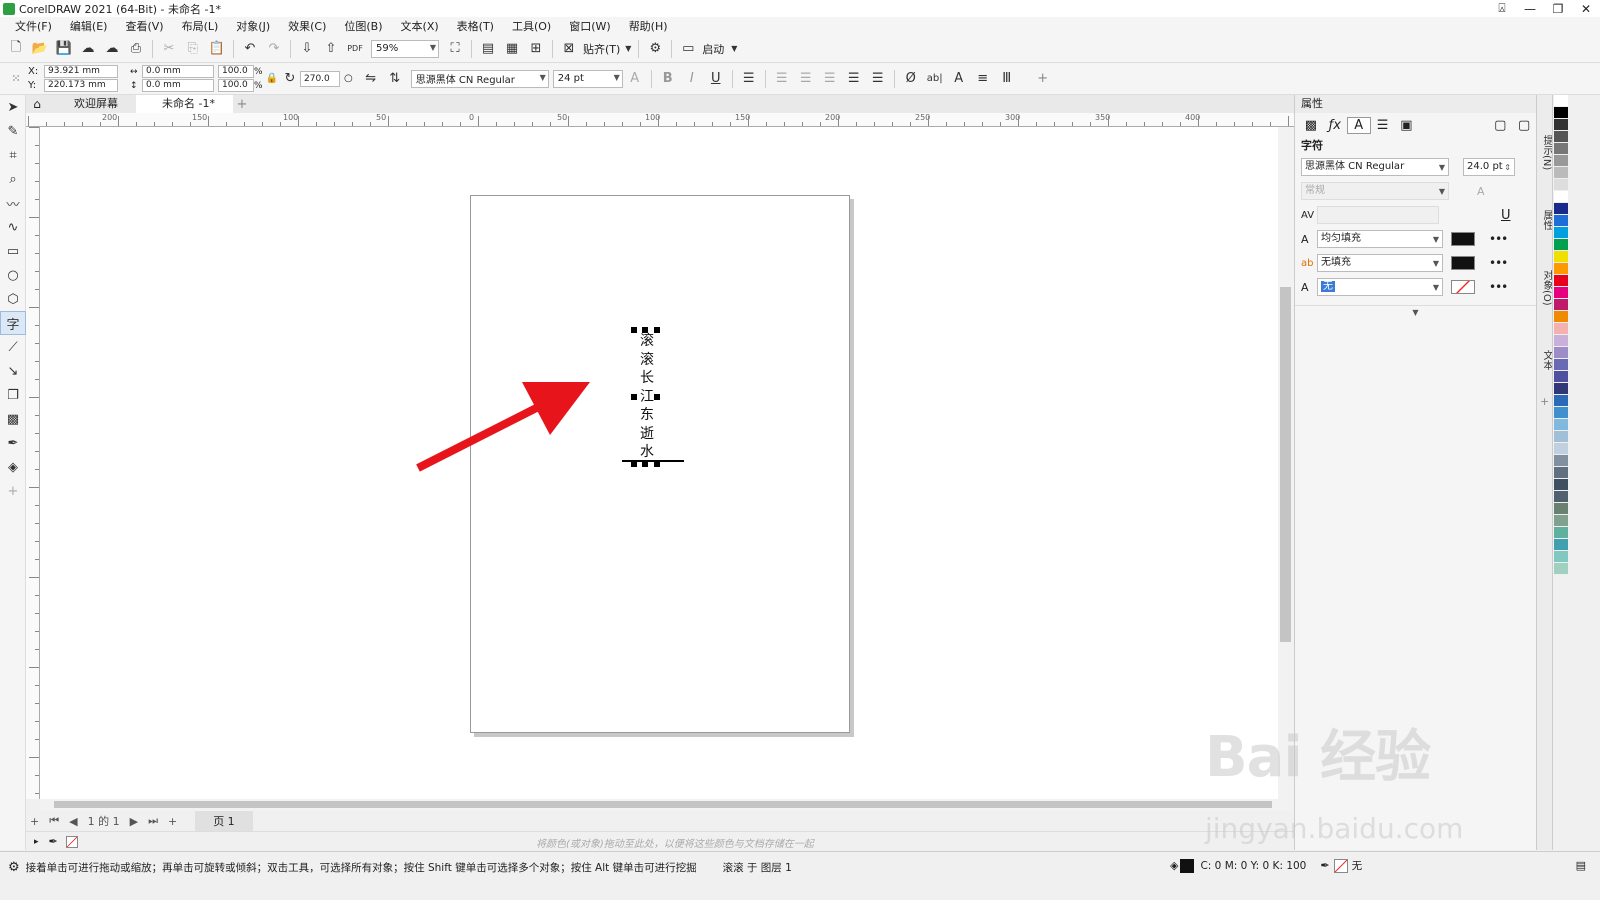 The width and height of the screenshot is (1600, 900). What do you see at coordinates (16, 79) in the screenshot?
I see `object-origin-icon: ⁙` at bounding box center [16, 79].